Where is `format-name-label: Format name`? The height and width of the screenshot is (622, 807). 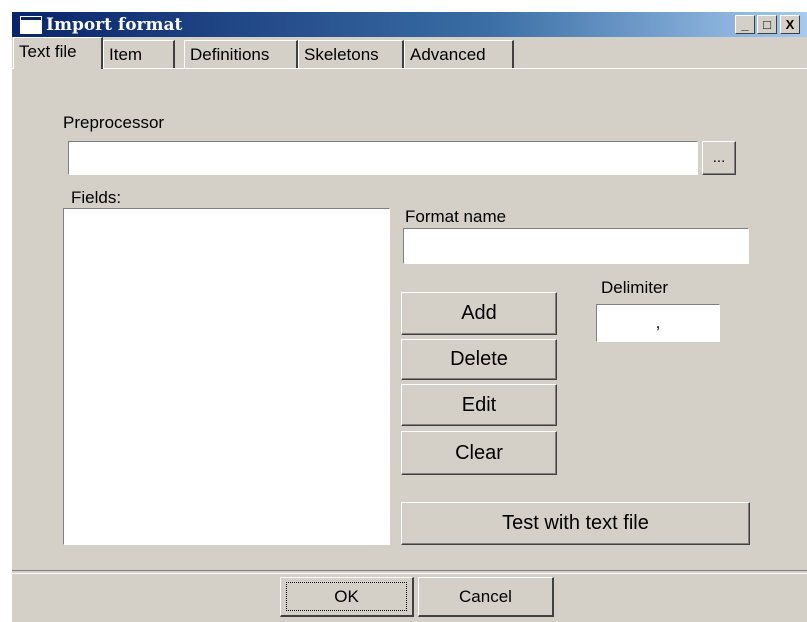 format-name-label: Format name is located at coordinates (456, 216).